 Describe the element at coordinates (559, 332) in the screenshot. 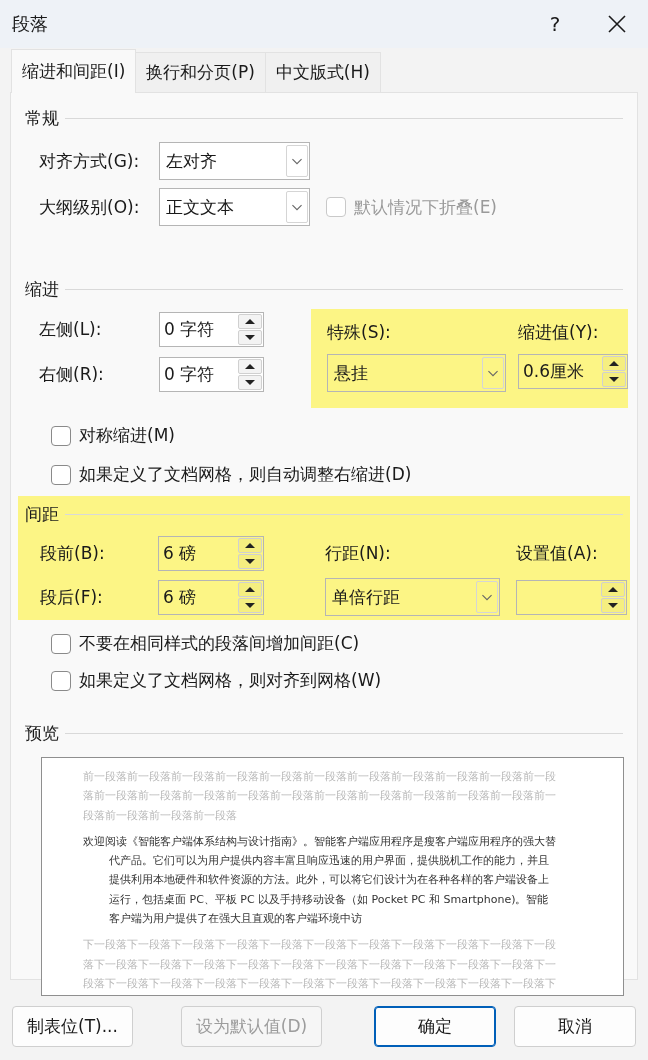

I see `field-label: 缩进值(Y):` at that location.